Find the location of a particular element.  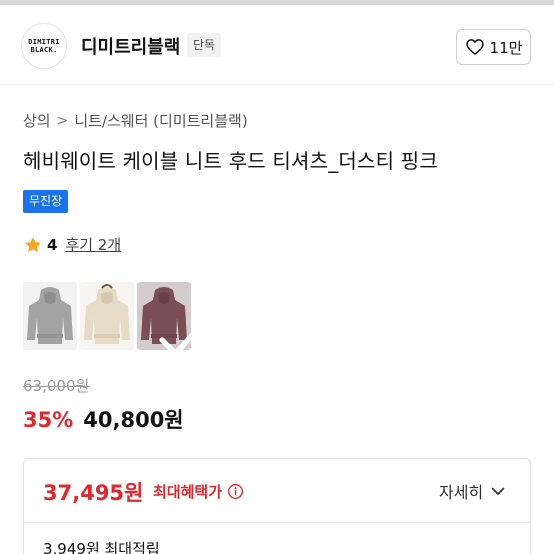

brand-header: DIMITRI BLACK. 디미트리블랙 단독 11만 is located at coordinates (277, 45).